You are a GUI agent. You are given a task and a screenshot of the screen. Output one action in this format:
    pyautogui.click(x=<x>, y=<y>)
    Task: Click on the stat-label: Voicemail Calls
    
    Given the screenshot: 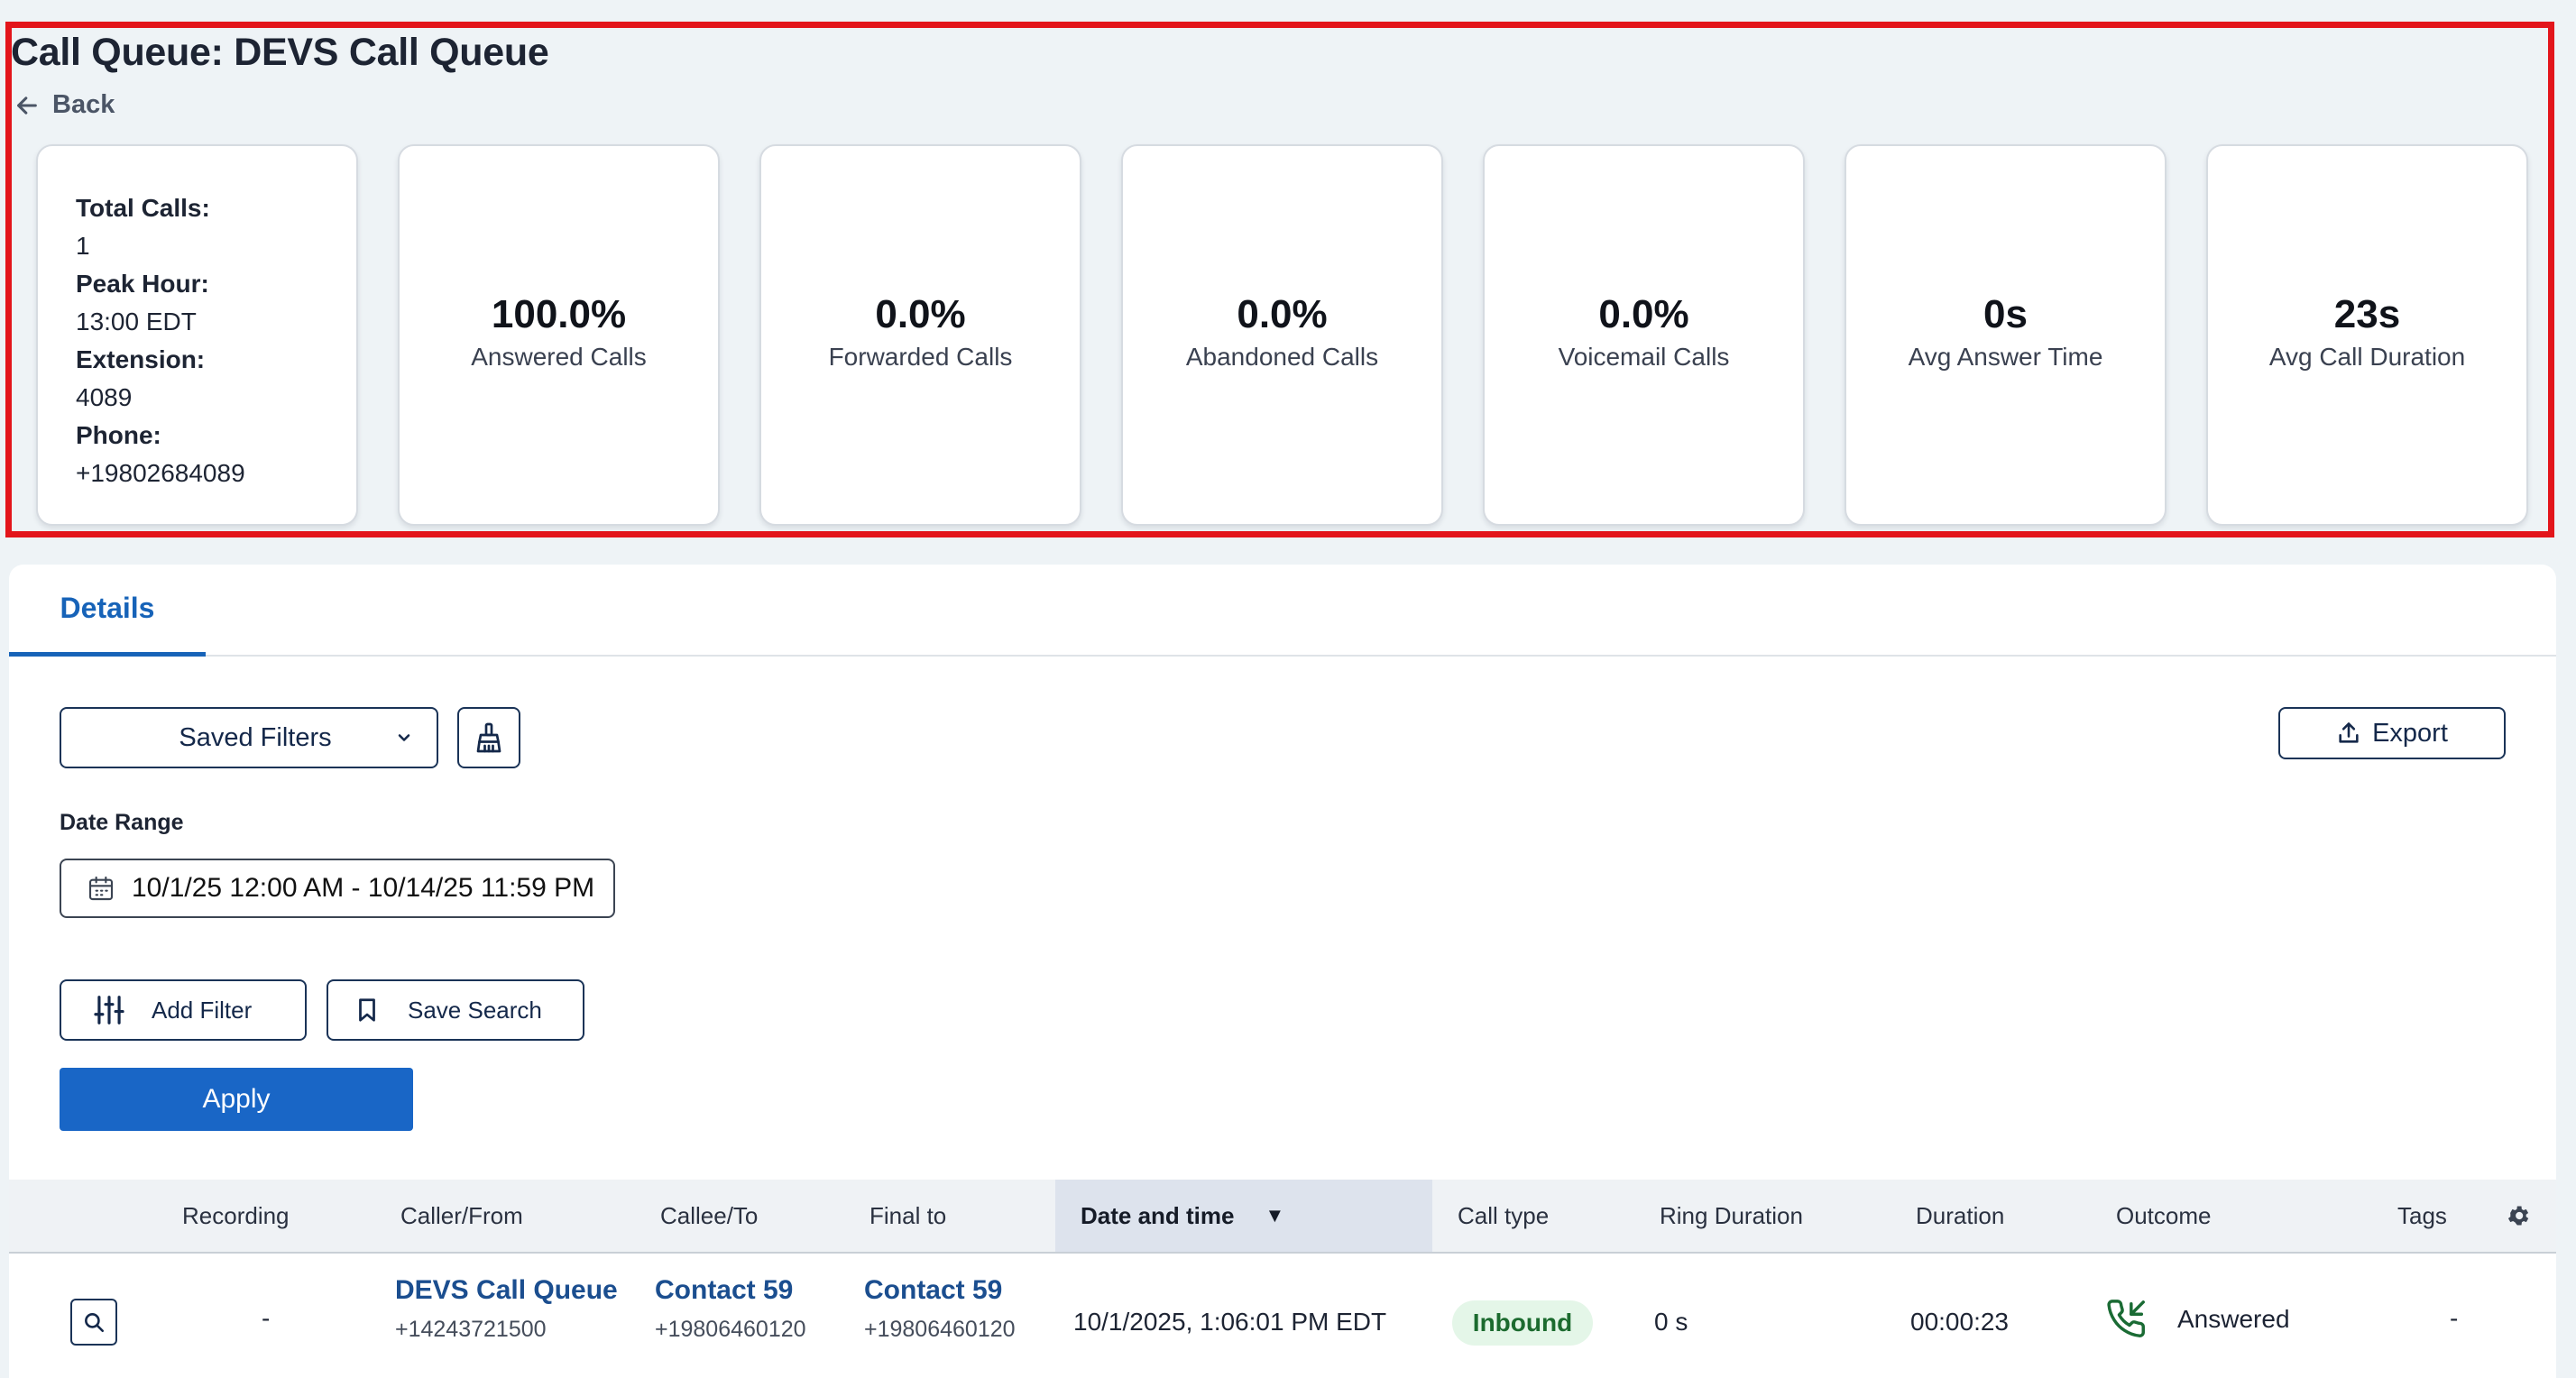 What is the action you would take?
    pyautogui.click(x=1644, y=357)
    